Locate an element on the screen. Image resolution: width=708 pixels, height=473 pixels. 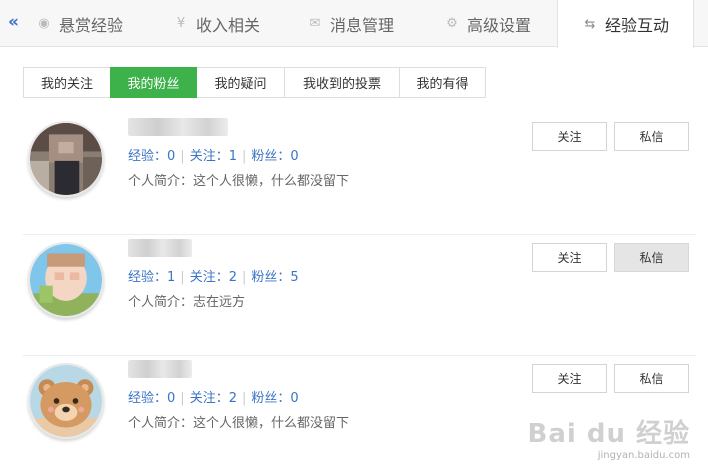
coin-icon: ◉ is located at coordinates (44, 23).